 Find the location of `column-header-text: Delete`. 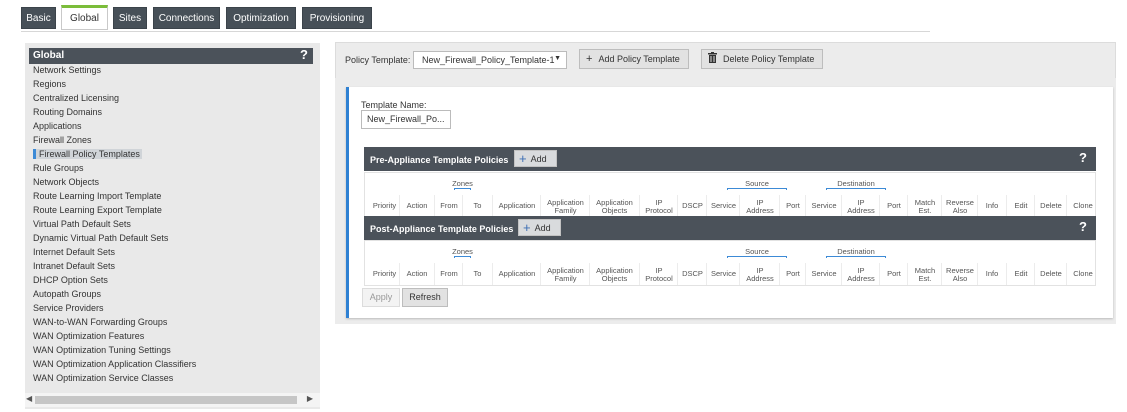

column-header-text: Delete is located at coordinates (1051, 205).